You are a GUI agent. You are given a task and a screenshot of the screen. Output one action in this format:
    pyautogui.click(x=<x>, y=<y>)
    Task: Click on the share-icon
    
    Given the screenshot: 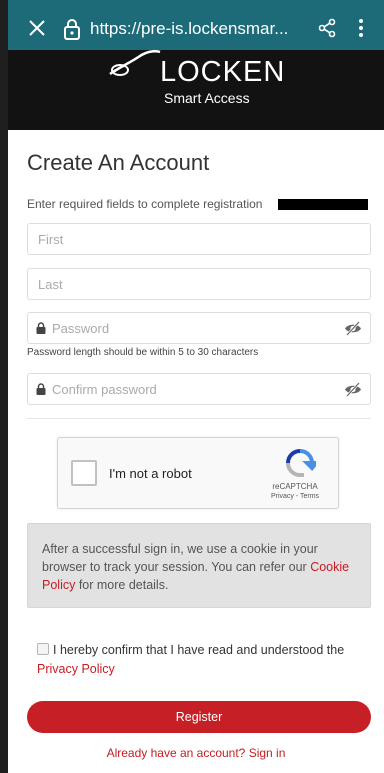 What is the action you would take?
    pyautogui.click(x=327, y=28)
    